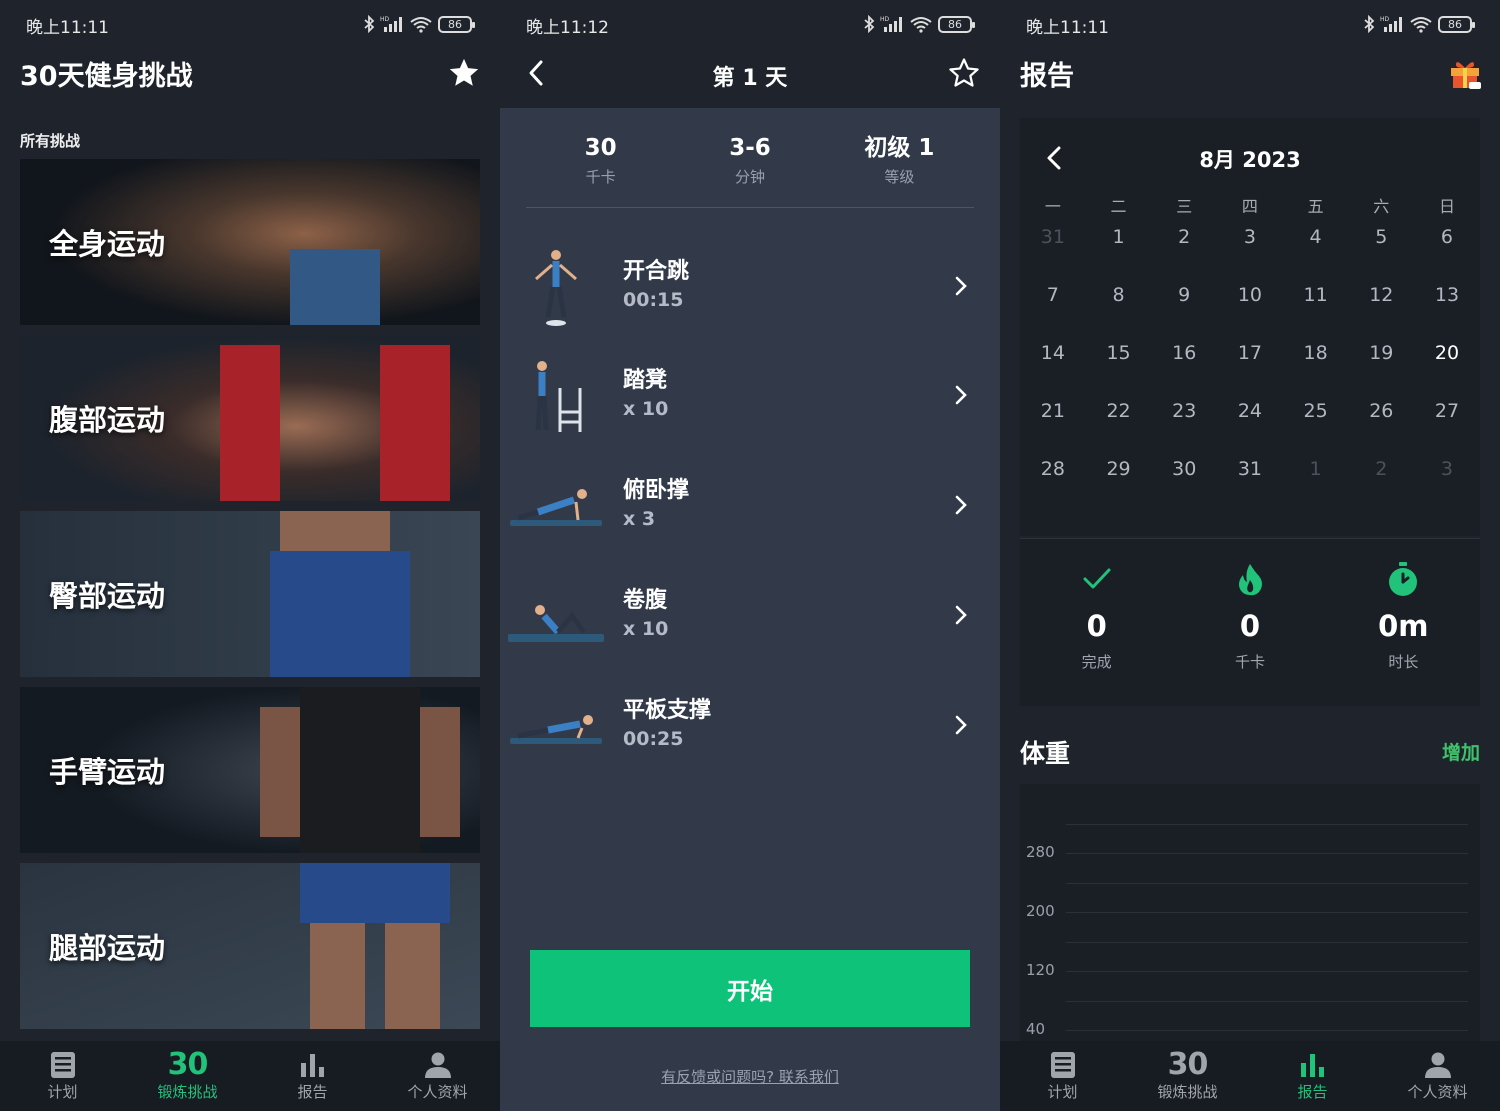 The width and height of the screenshot is (1500, 1111). I want to click on calendar-day: 19, so click(1381, 367).